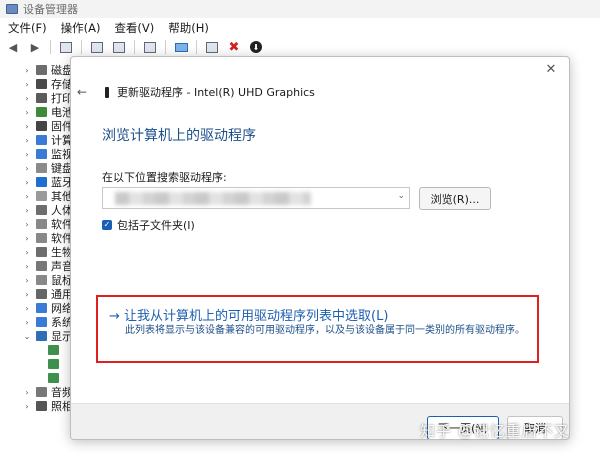 The width and height of the screenshot is (600, 457). What do you see at coordinates (134, 28) in the screenshot?
I see `menu-view: 查看(V)` at bounding box center [134, 28].